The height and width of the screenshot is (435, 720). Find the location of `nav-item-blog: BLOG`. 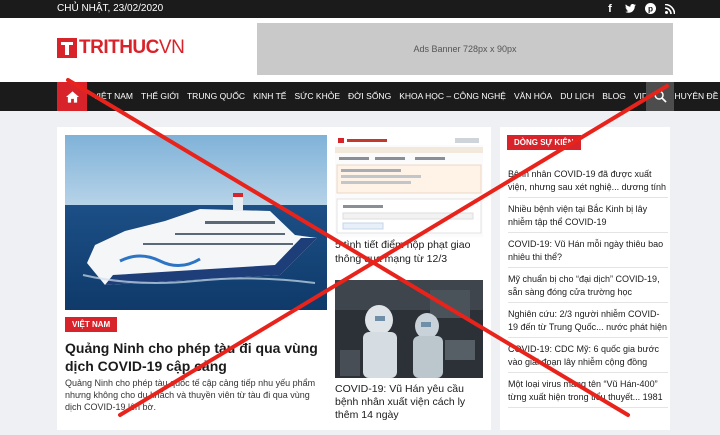

nav-item-blog: BLOG is located at coordinates (614, 96).